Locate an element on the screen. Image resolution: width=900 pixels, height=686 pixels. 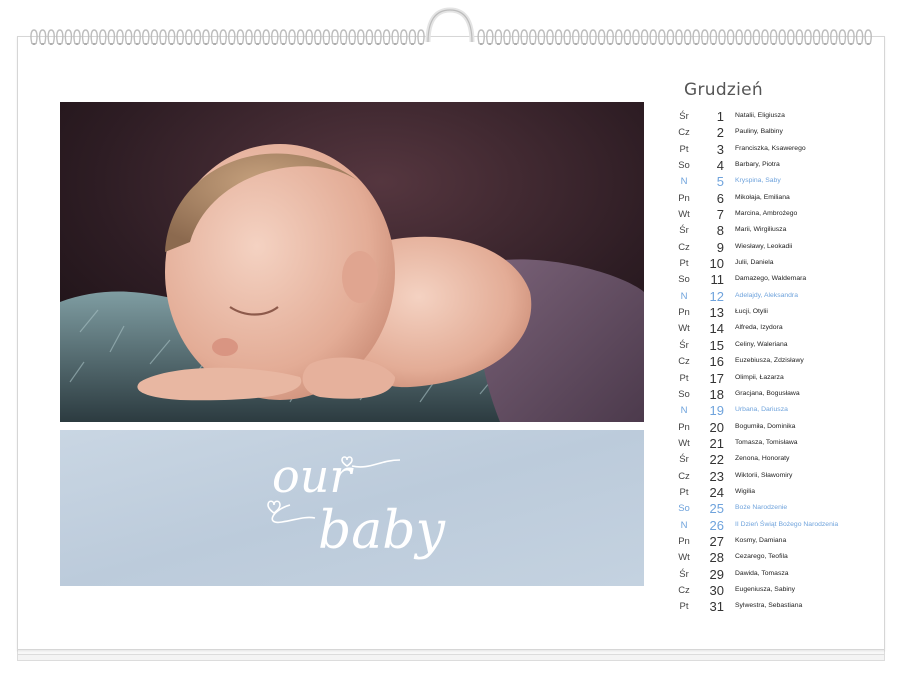
day-number: 15 is located at coordinates (716, 345).